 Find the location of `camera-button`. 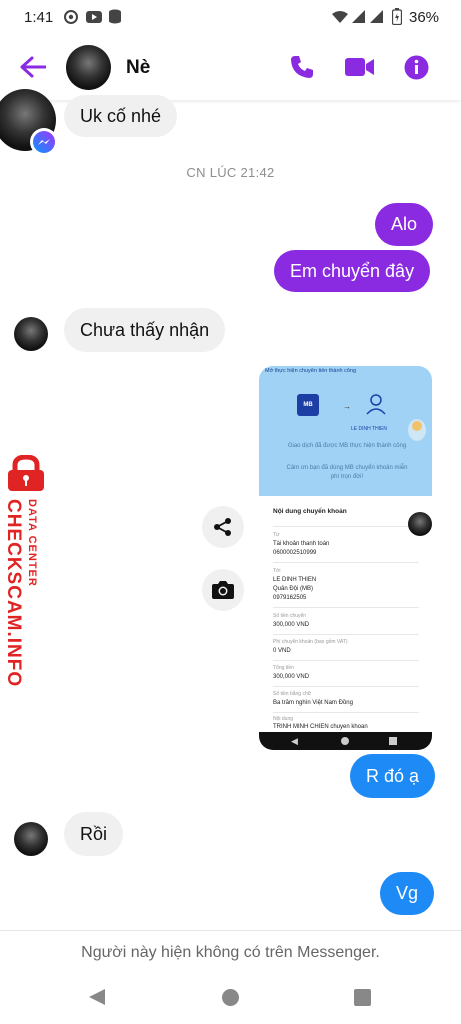

camera-button is located at coordinates (223, 590).